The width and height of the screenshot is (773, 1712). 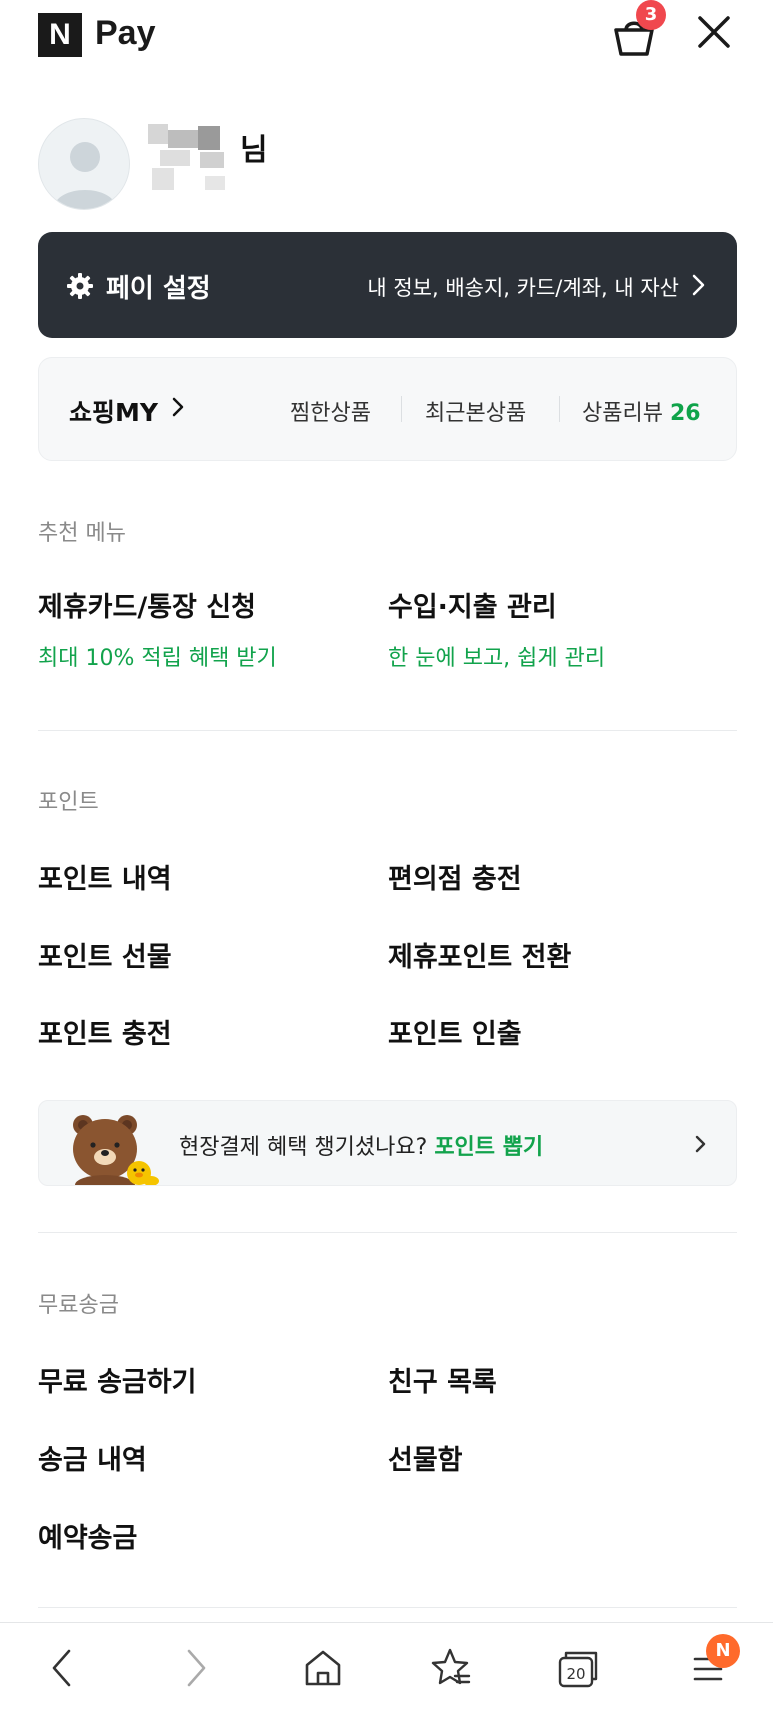 What do you see at coordinates (425, 1457) in the screenshot?
I see `gift-box: 선물함` at bounding box center [425, 1457].